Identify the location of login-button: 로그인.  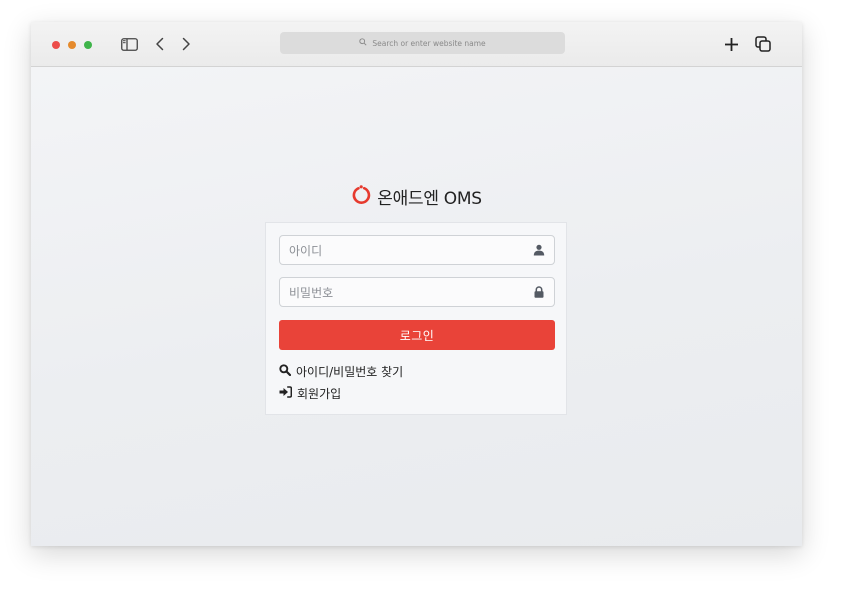
(417, 335).